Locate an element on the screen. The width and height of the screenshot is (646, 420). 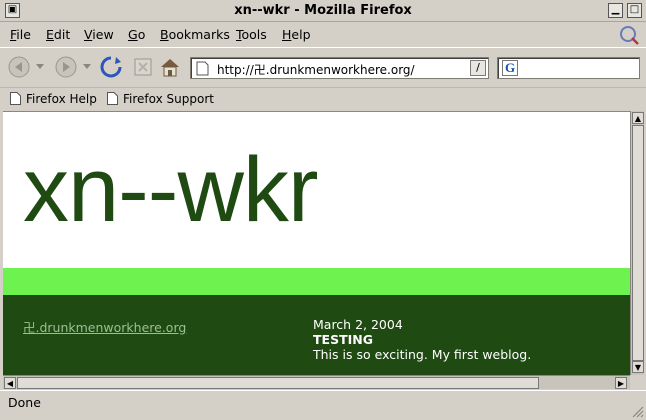
post-title: TESTING is located at coordinates (343, 339).